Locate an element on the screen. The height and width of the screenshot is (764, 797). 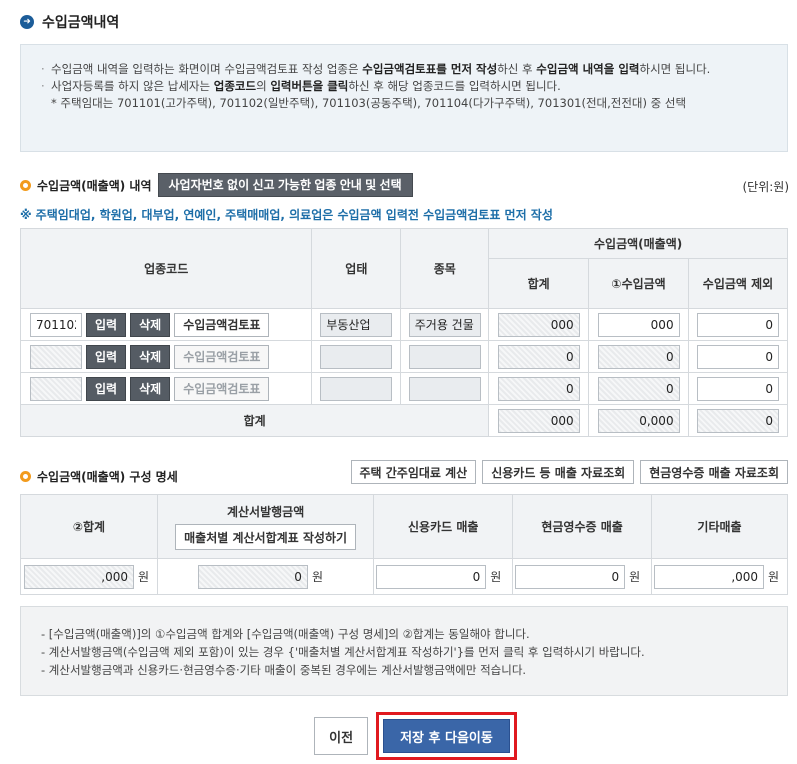
section-revenue-title: 수입금액(매출액) 내역 is located at coordinates (94, 185).